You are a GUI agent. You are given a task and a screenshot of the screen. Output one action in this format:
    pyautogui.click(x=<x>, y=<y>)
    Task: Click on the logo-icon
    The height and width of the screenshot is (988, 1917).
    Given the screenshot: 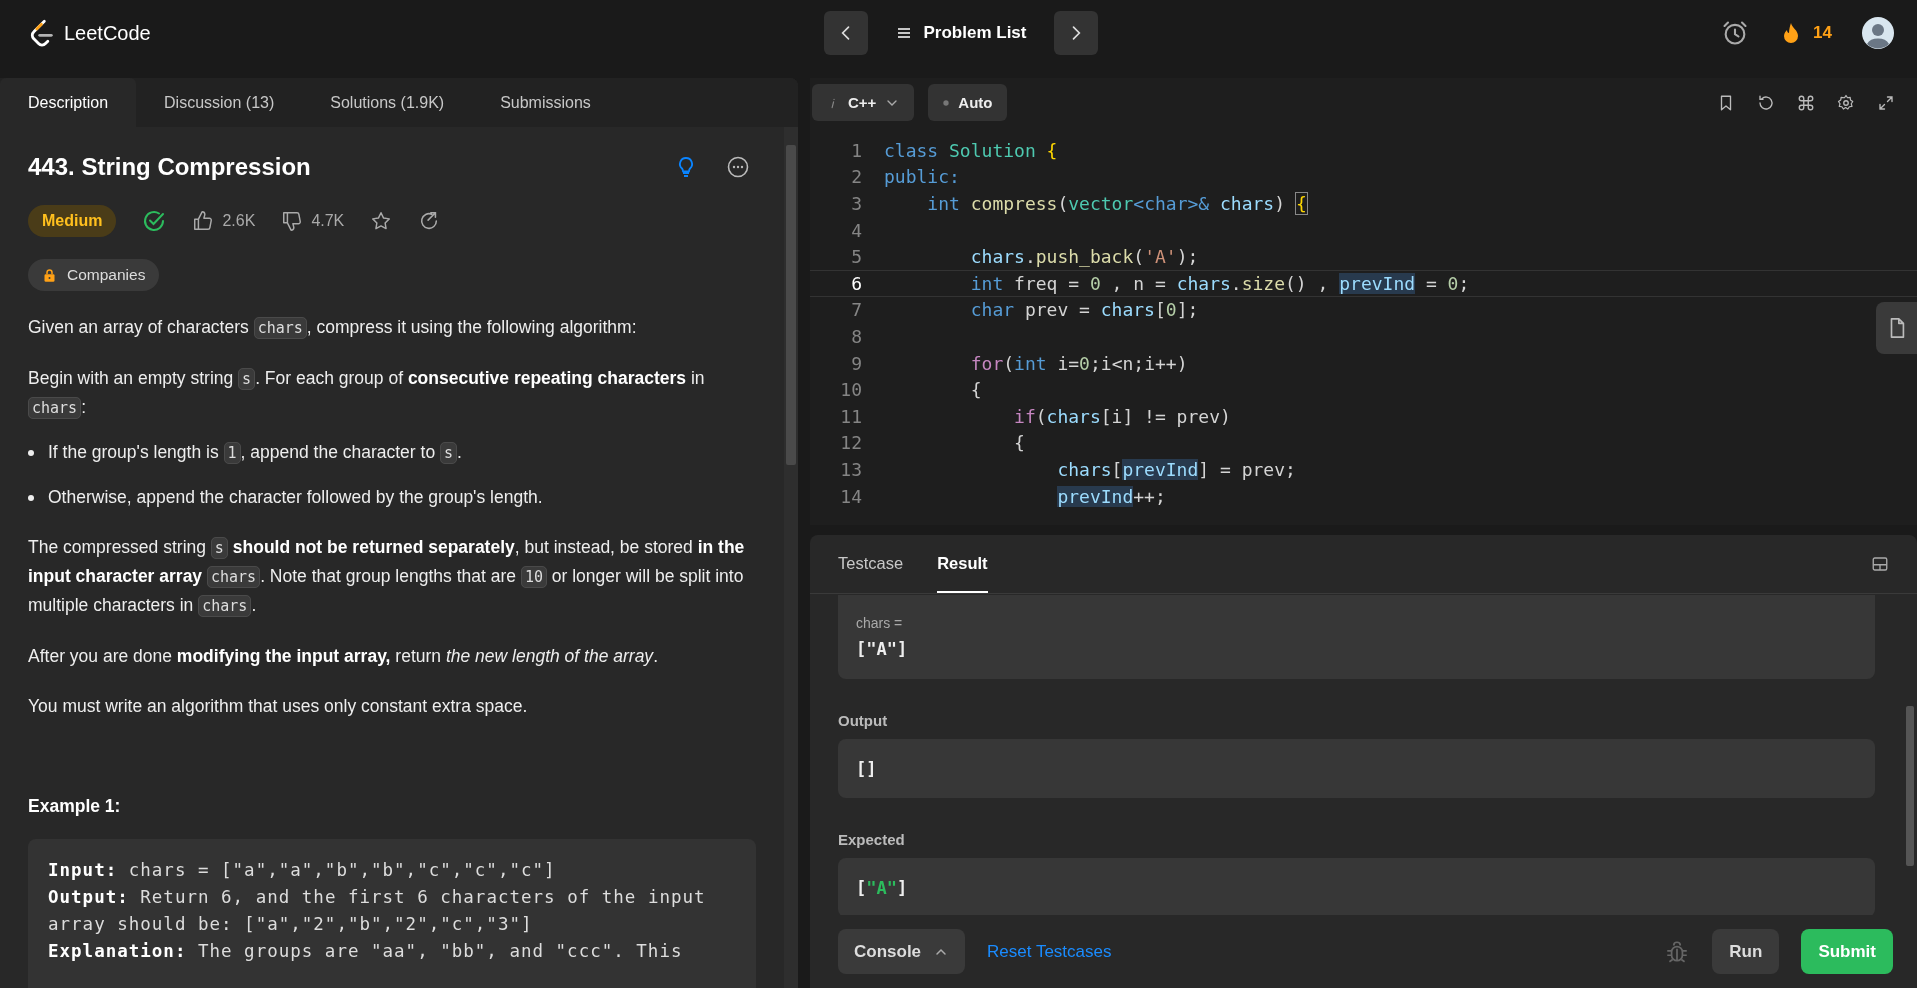 What is the action you would take?
    pyautogui.click(x=42, y=33)
    